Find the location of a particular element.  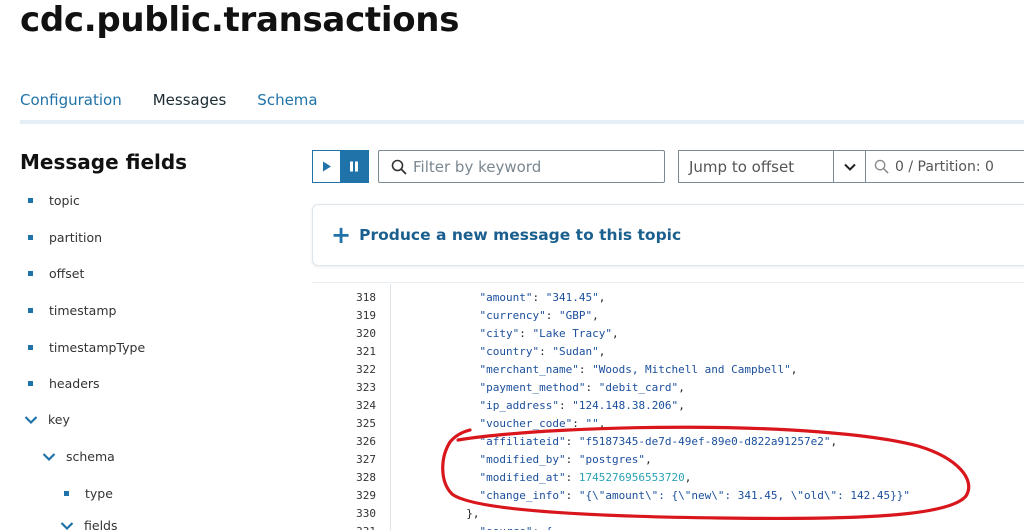

partition-readout: 0 / Partition: 0 is located at coordinates (944, 166).